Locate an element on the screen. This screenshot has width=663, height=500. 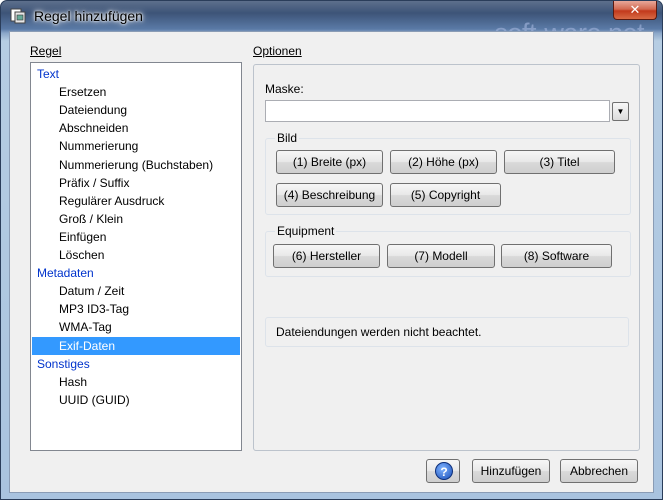
tree-item-wma-tag: WMA-Tag is located at coordinates (85, 327).